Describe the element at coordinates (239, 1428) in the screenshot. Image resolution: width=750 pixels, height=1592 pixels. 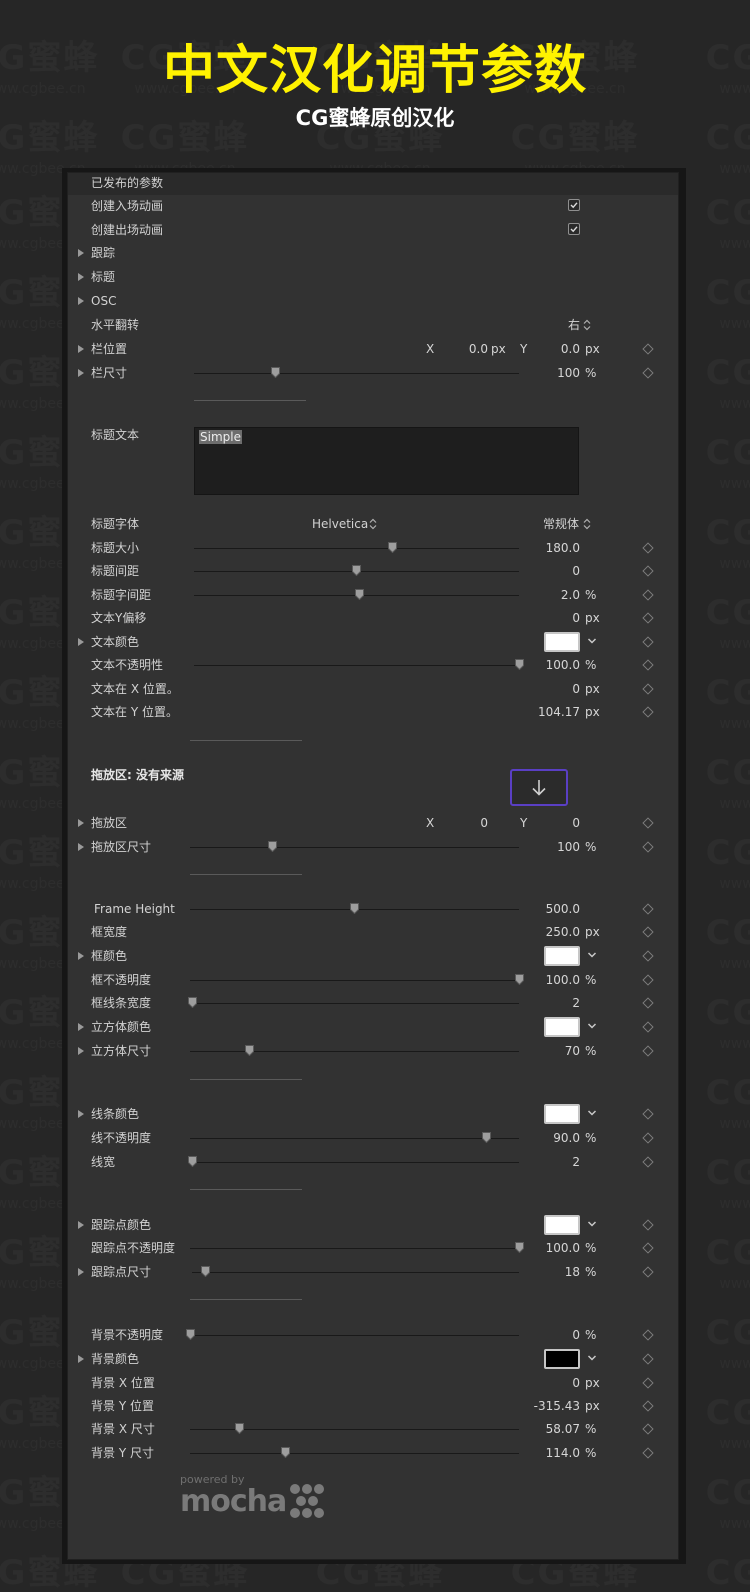
I see `bg-x-size-slider-thumb` at that location.